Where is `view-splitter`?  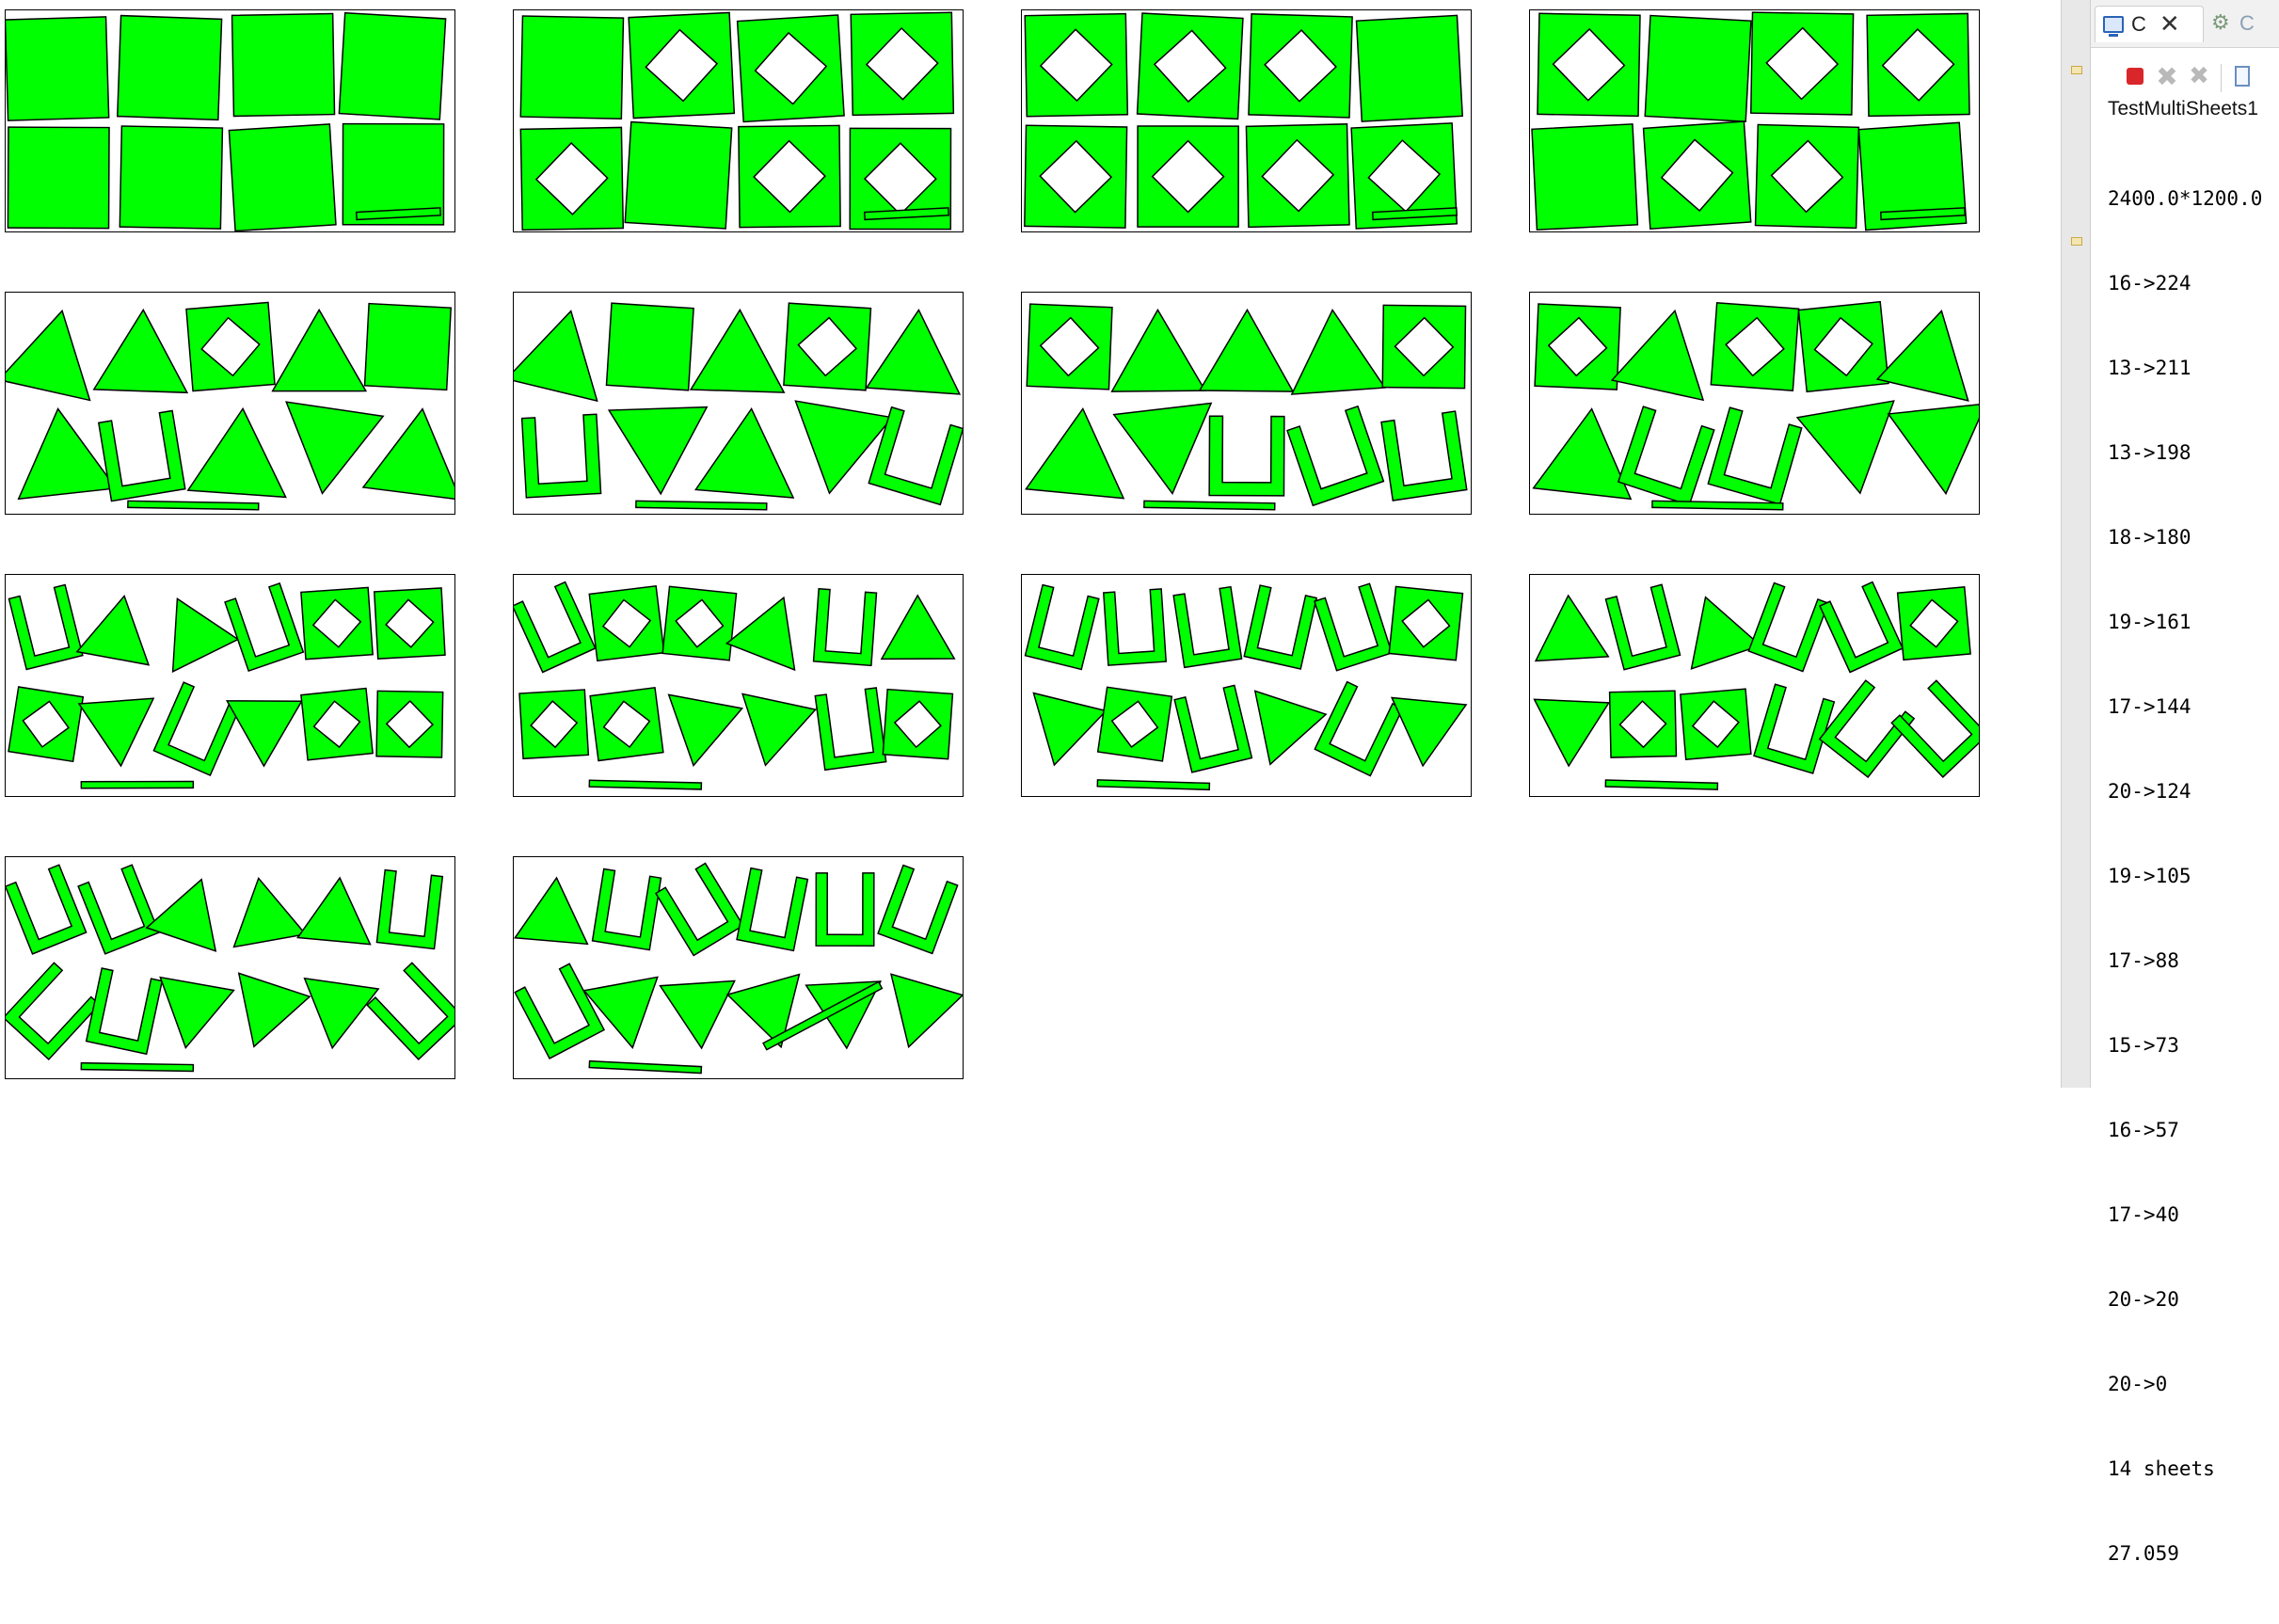 view-splitter is located at coordinates (2076, 544).